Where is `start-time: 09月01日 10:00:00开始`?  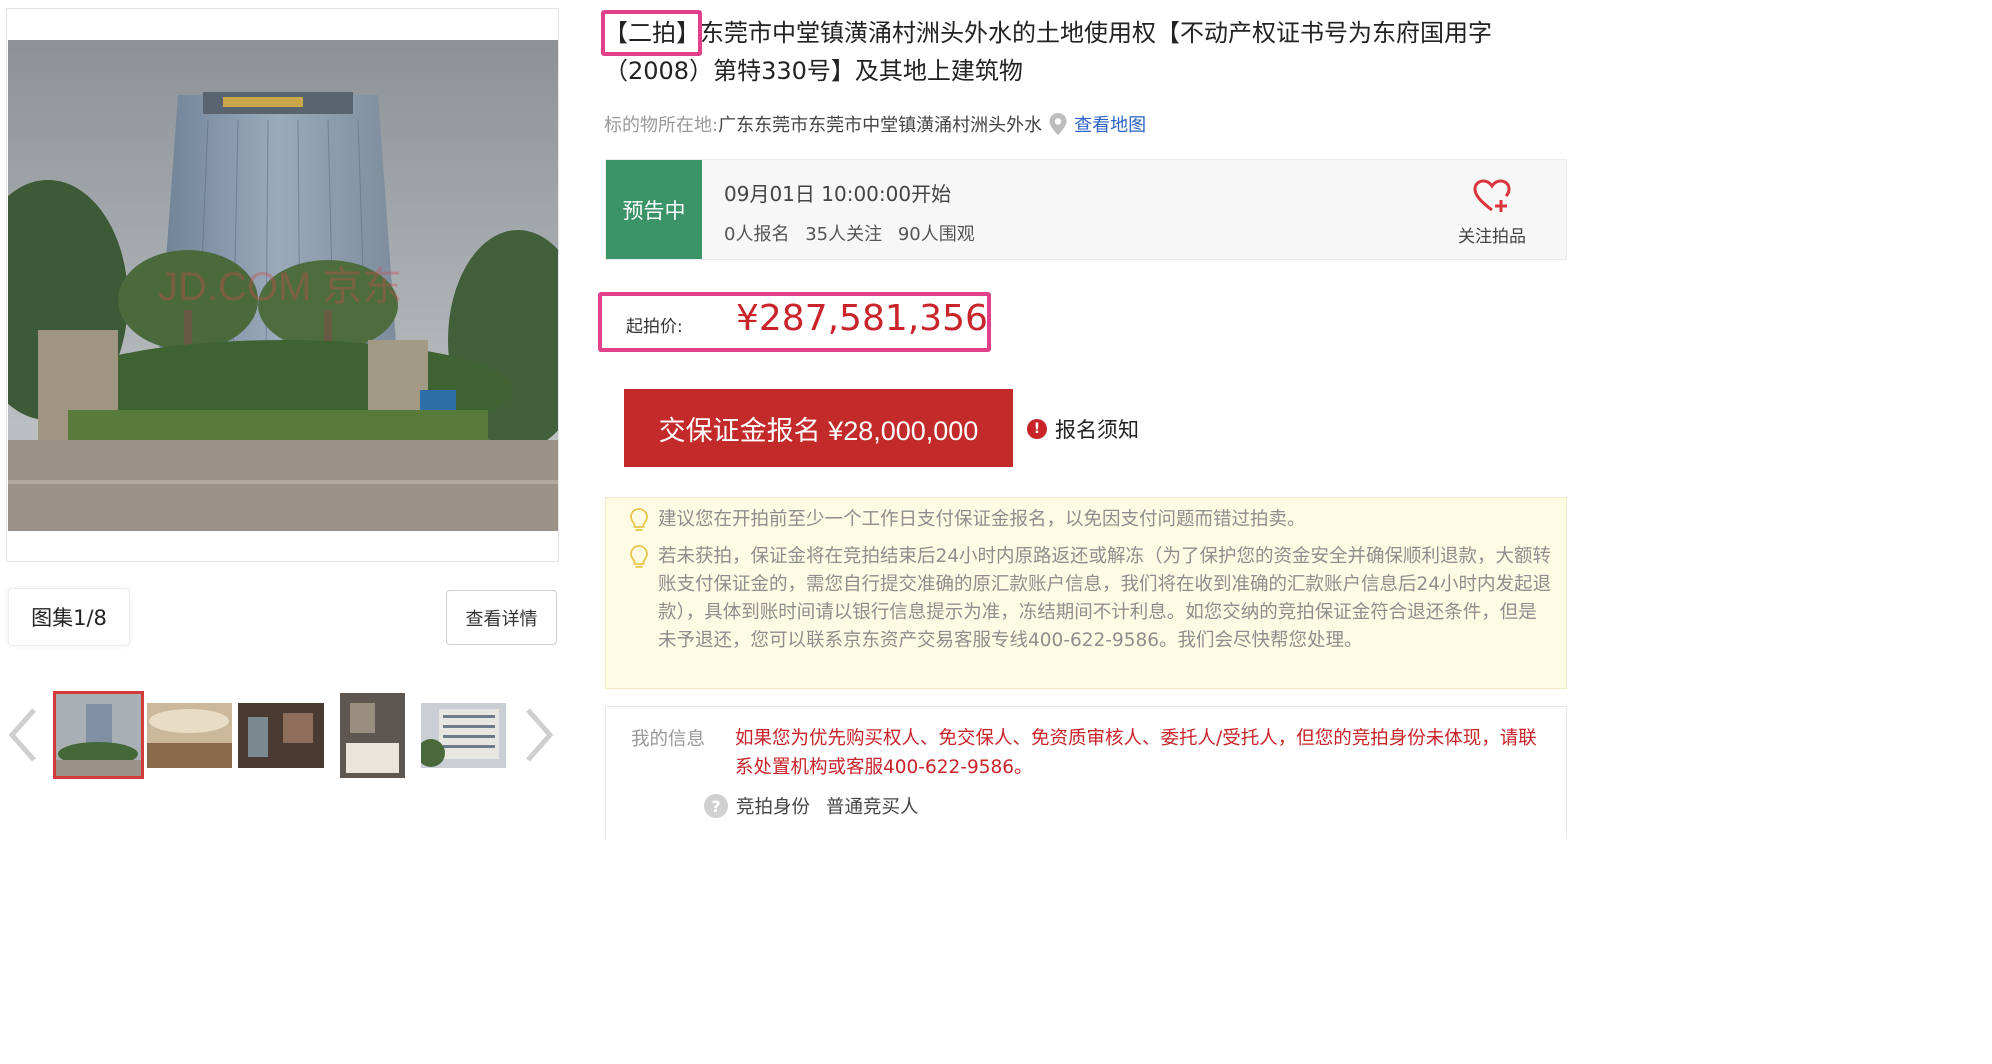
start-time: 09月01日 10:00:00开始 is located at coordinates (838, 194).